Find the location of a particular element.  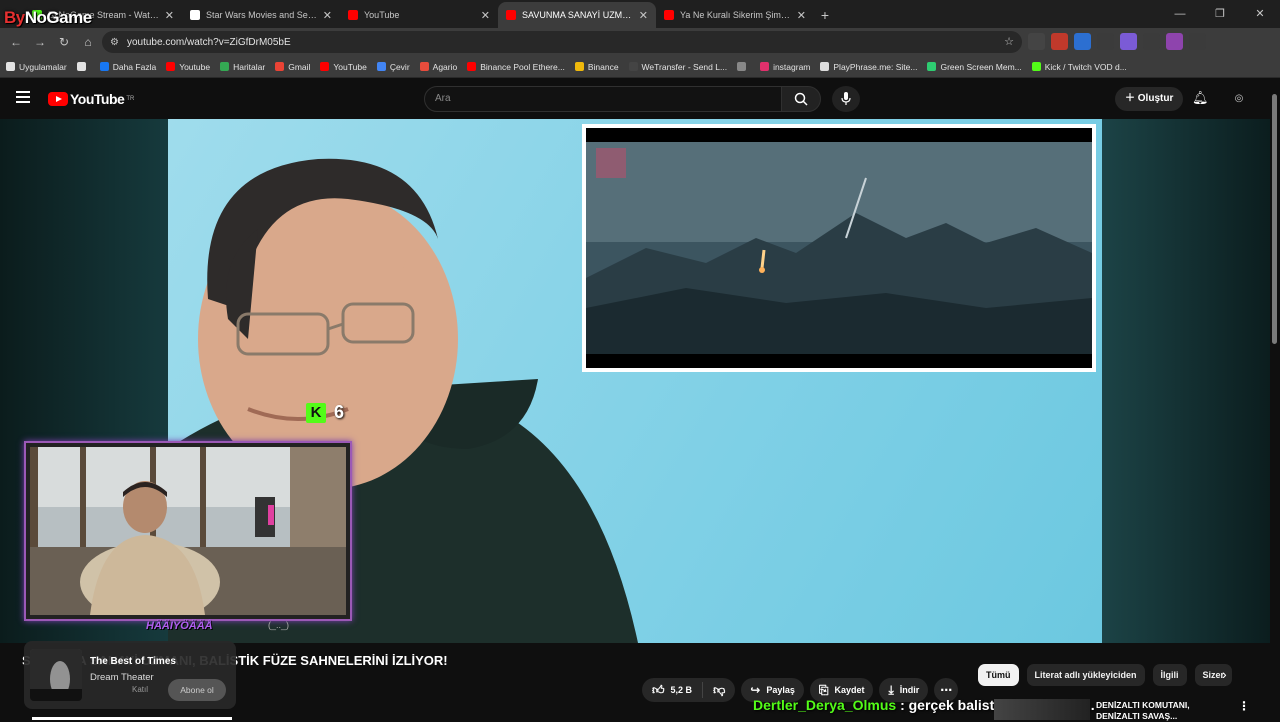

bookmark-item: YouTube is located at coordinates (343, 67).